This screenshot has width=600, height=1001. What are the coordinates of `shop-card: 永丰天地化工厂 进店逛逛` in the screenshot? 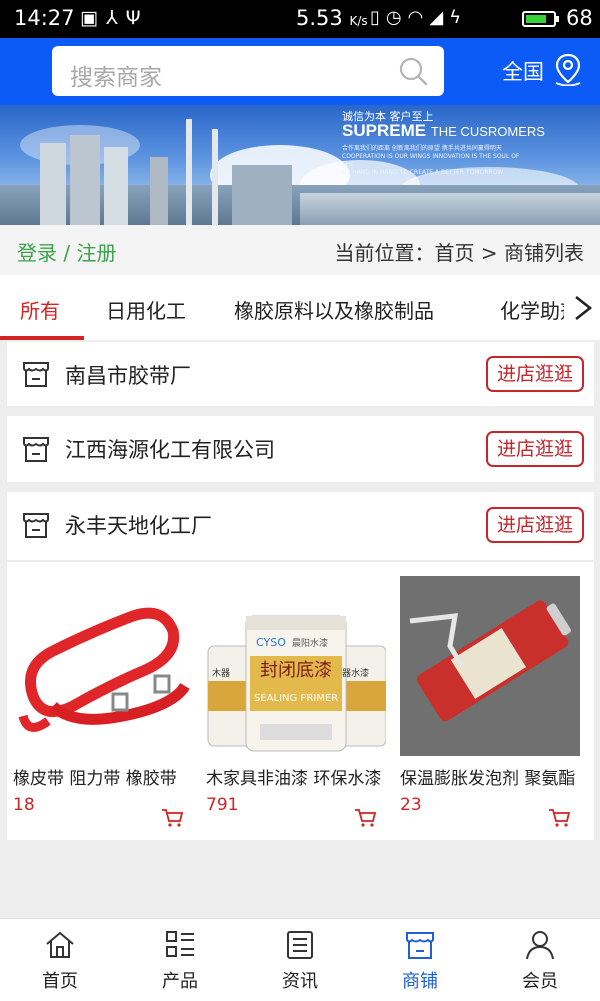 It's located at (300, 526).